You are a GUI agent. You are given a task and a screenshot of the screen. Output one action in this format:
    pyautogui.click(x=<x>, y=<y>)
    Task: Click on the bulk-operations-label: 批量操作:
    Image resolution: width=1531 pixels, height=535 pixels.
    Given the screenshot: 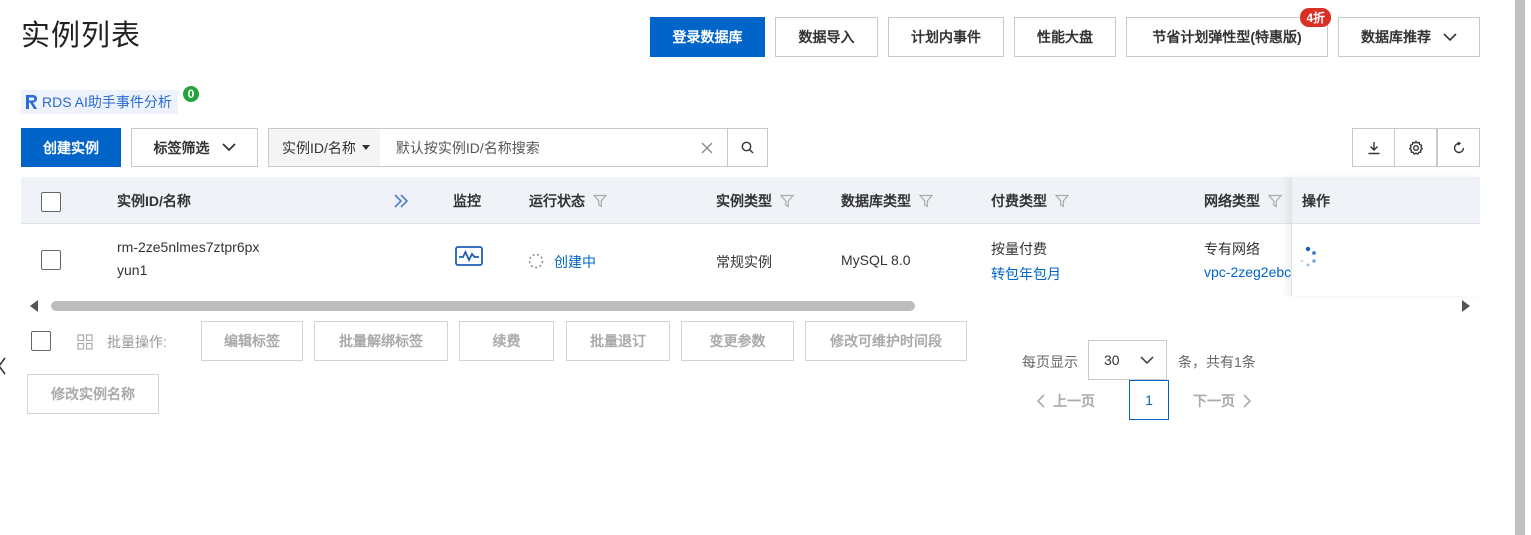 What is the action you would take?
    pyautogui.click(x=137, y=342)
    